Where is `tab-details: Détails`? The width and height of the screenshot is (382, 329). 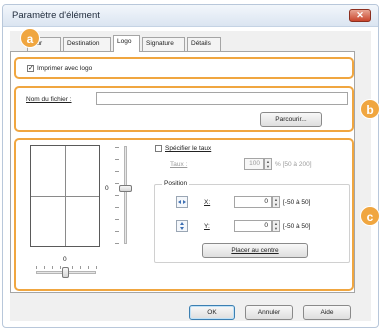 tab-details: Détails is located at coordinates (204, 44).